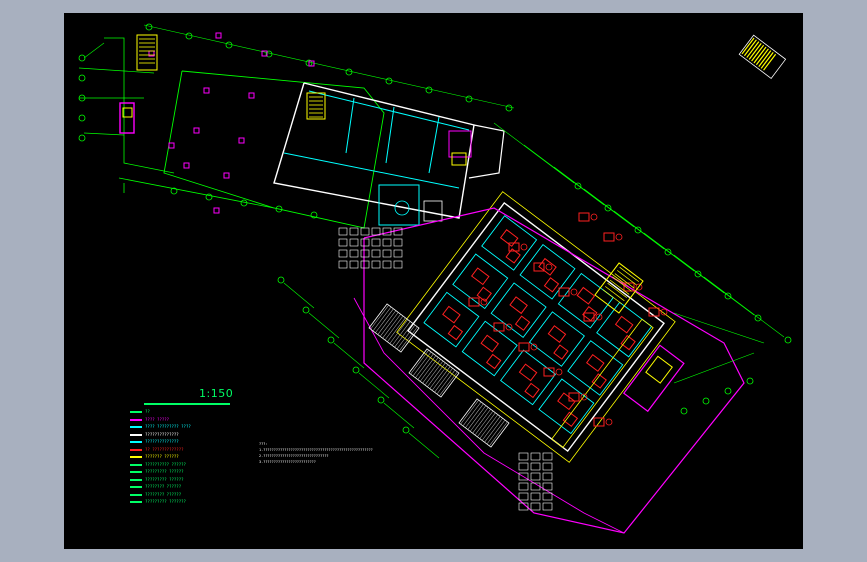 Image resolution: width=867 pixels, height=562 pixels. What do you see at coordinates (486, 151) in the screenshot?
I see `building-wall` at bounding box center [486, 151].